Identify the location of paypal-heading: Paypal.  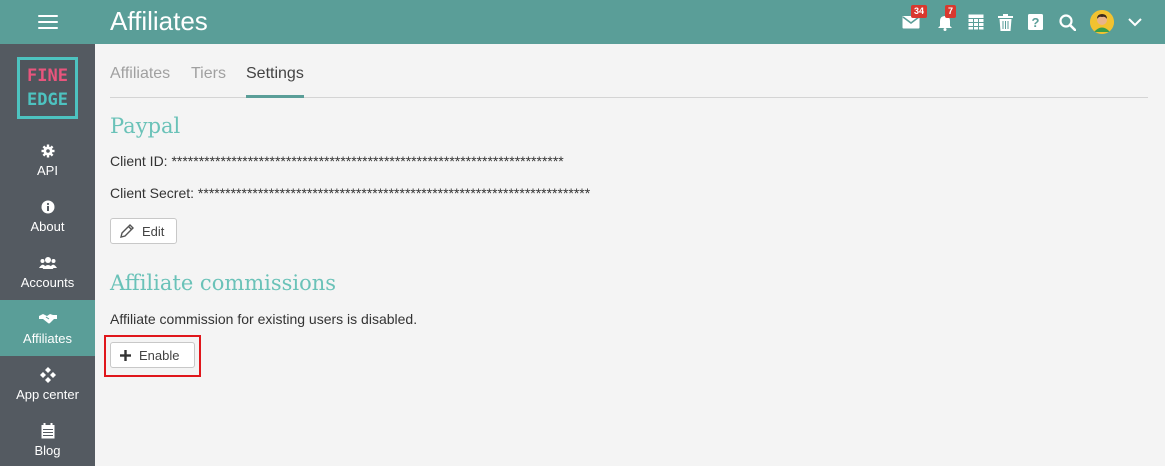
(145, 126).